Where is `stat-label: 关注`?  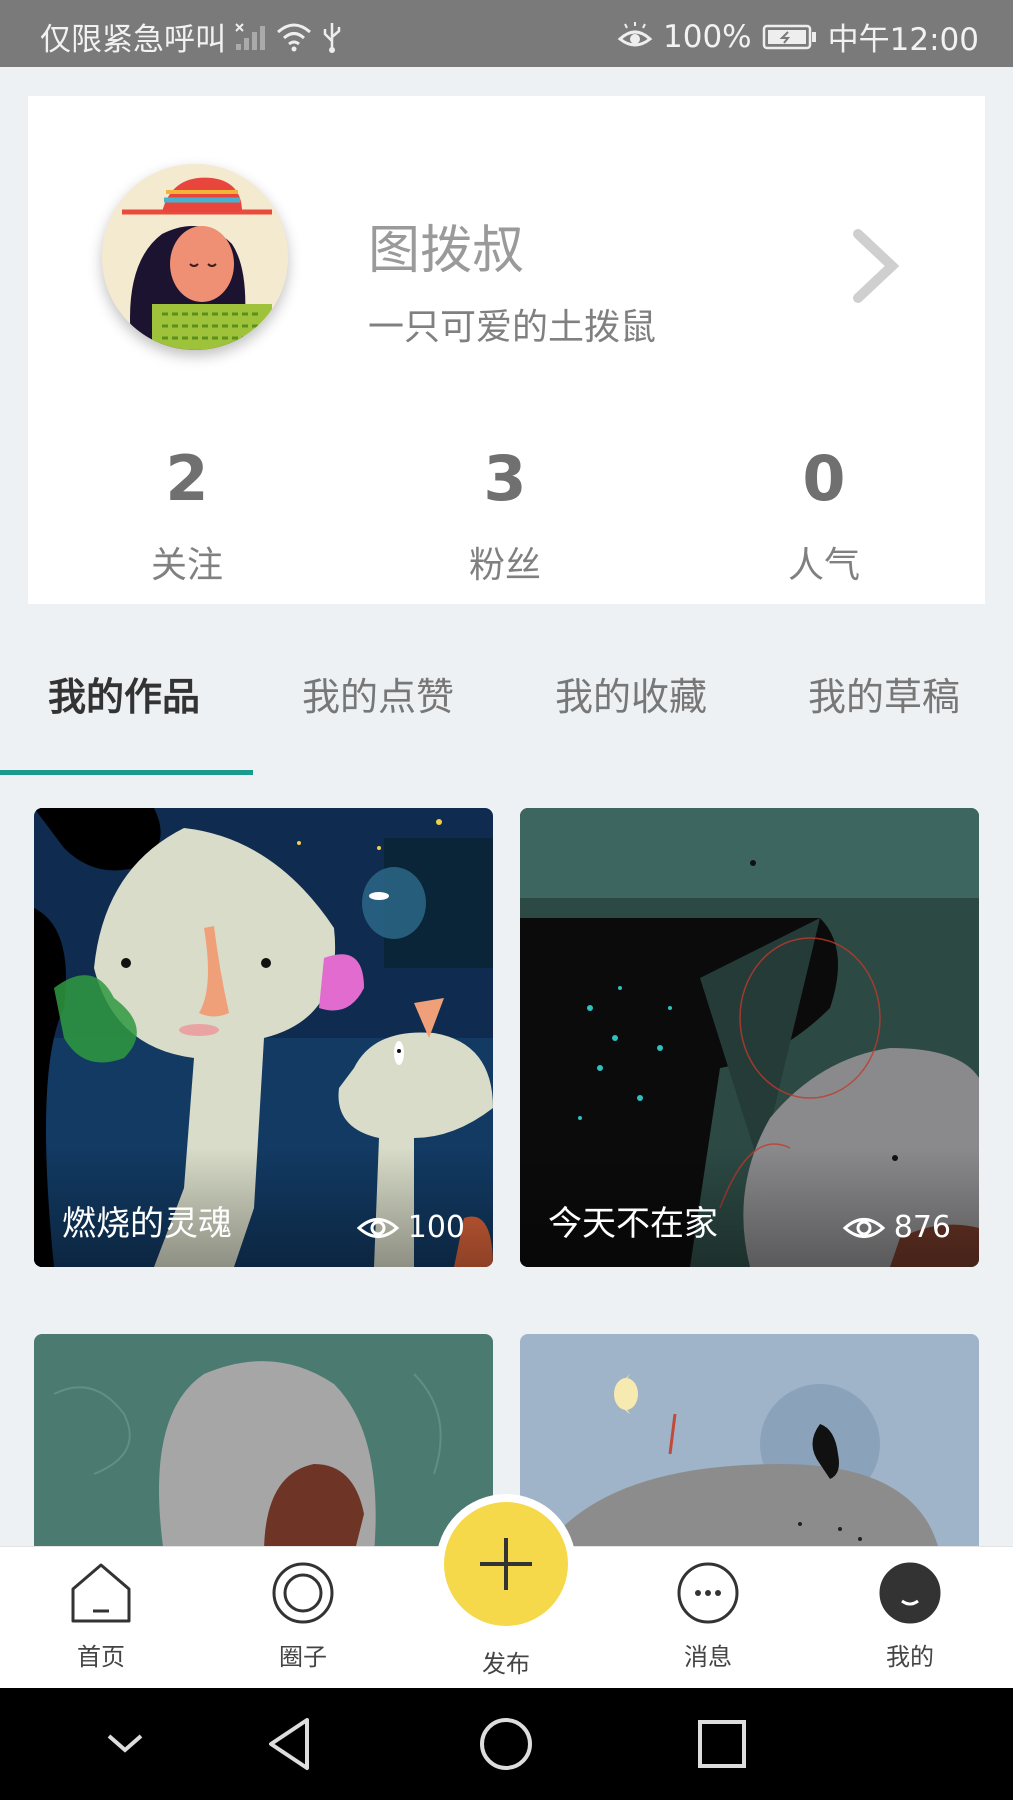 stat-label: 关注 is located at coordinates (186, 565).